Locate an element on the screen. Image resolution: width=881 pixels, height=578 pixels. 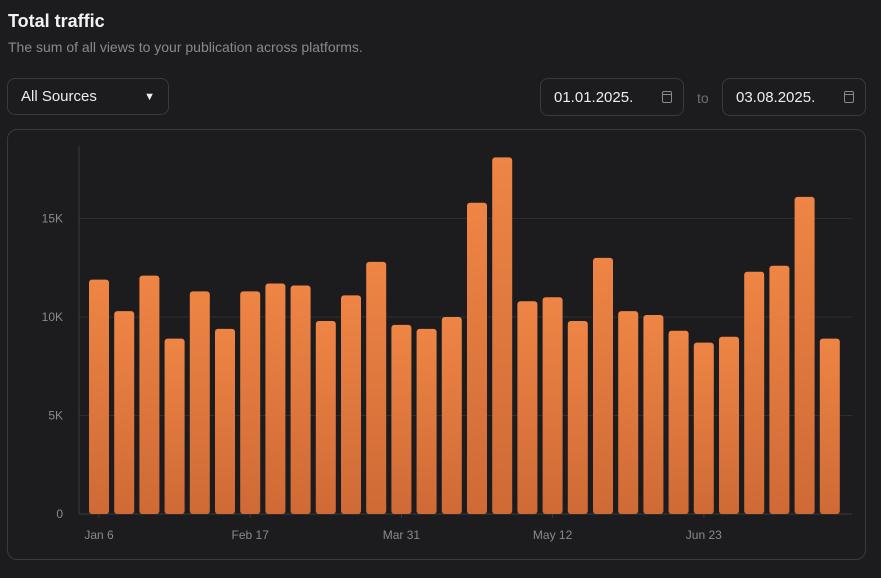
y-tick-label: 5K is located at coordinates (55, 416).